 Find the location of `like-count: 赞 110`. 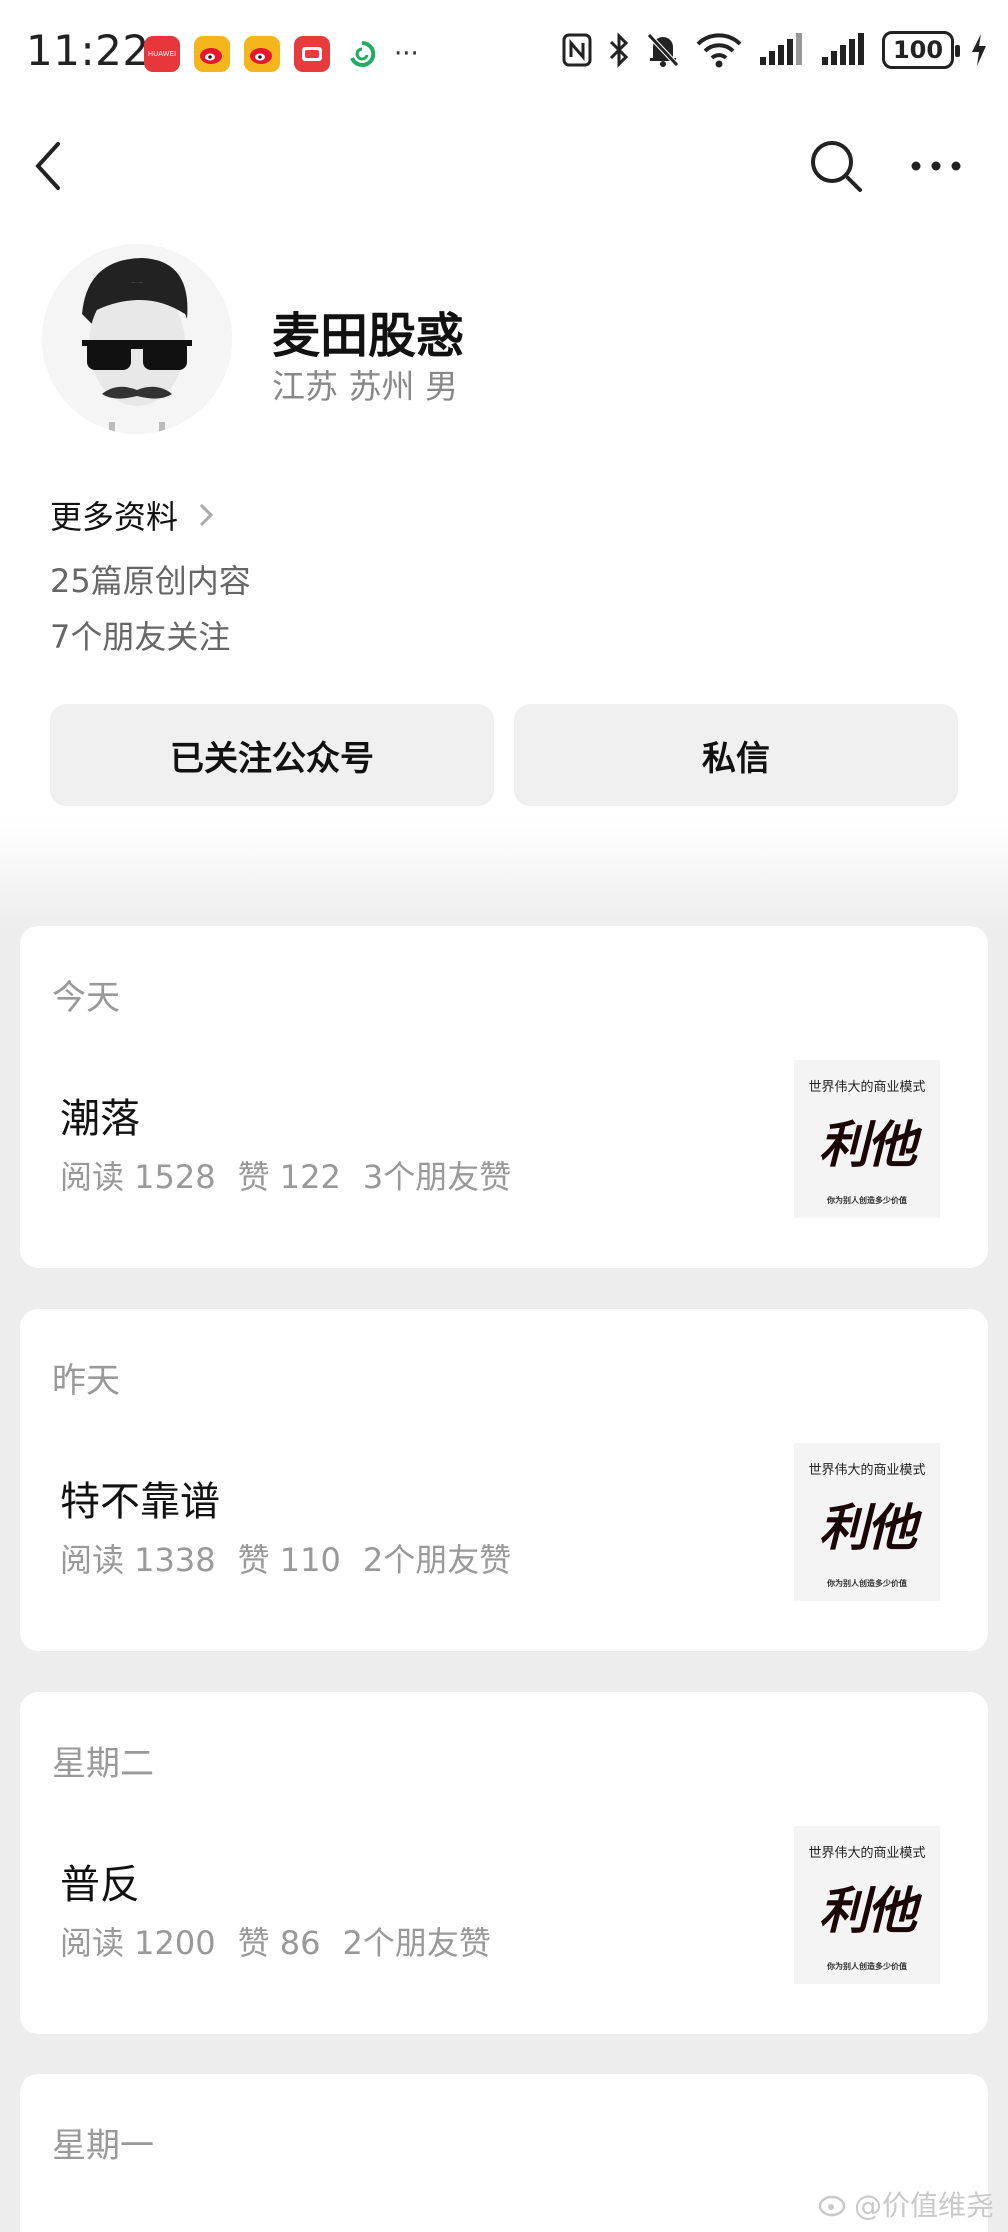

like-count: 赞 110 is located at coordinates (289, 1560).